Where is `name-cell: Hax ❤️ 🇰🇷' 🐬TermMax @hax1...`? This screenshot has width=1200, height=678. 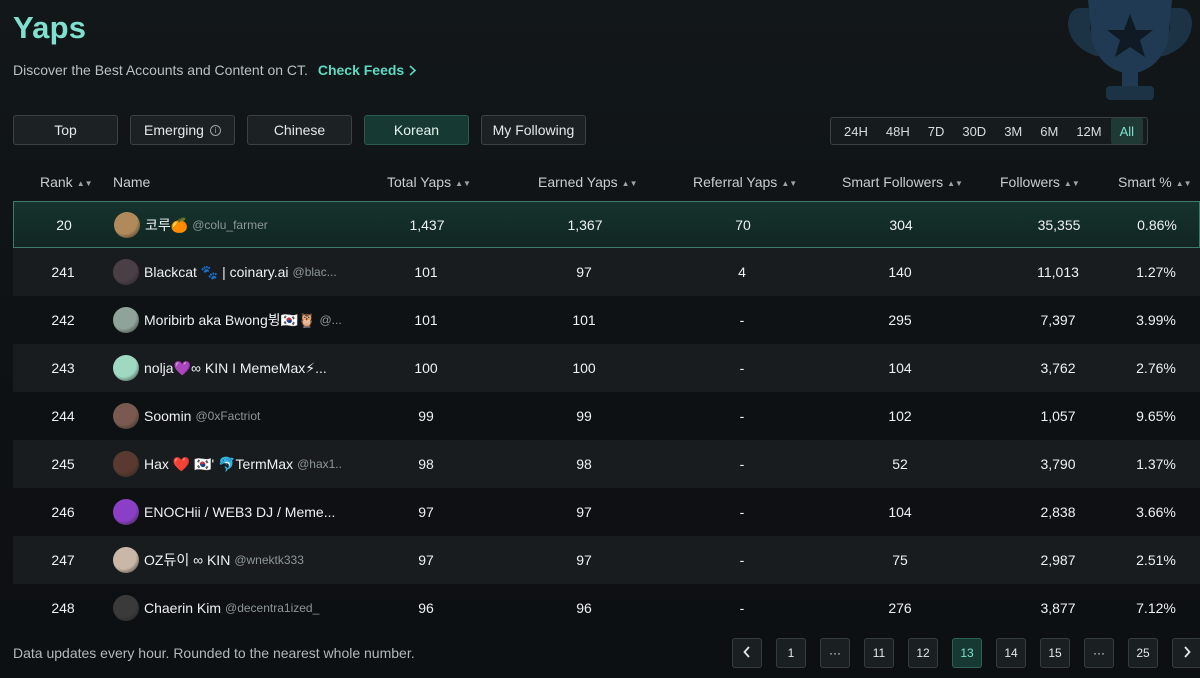
name-cell: Hax ❤️ 🇰🇷' 🐬TermMax @hax1... is located at coordinates (228, 464).